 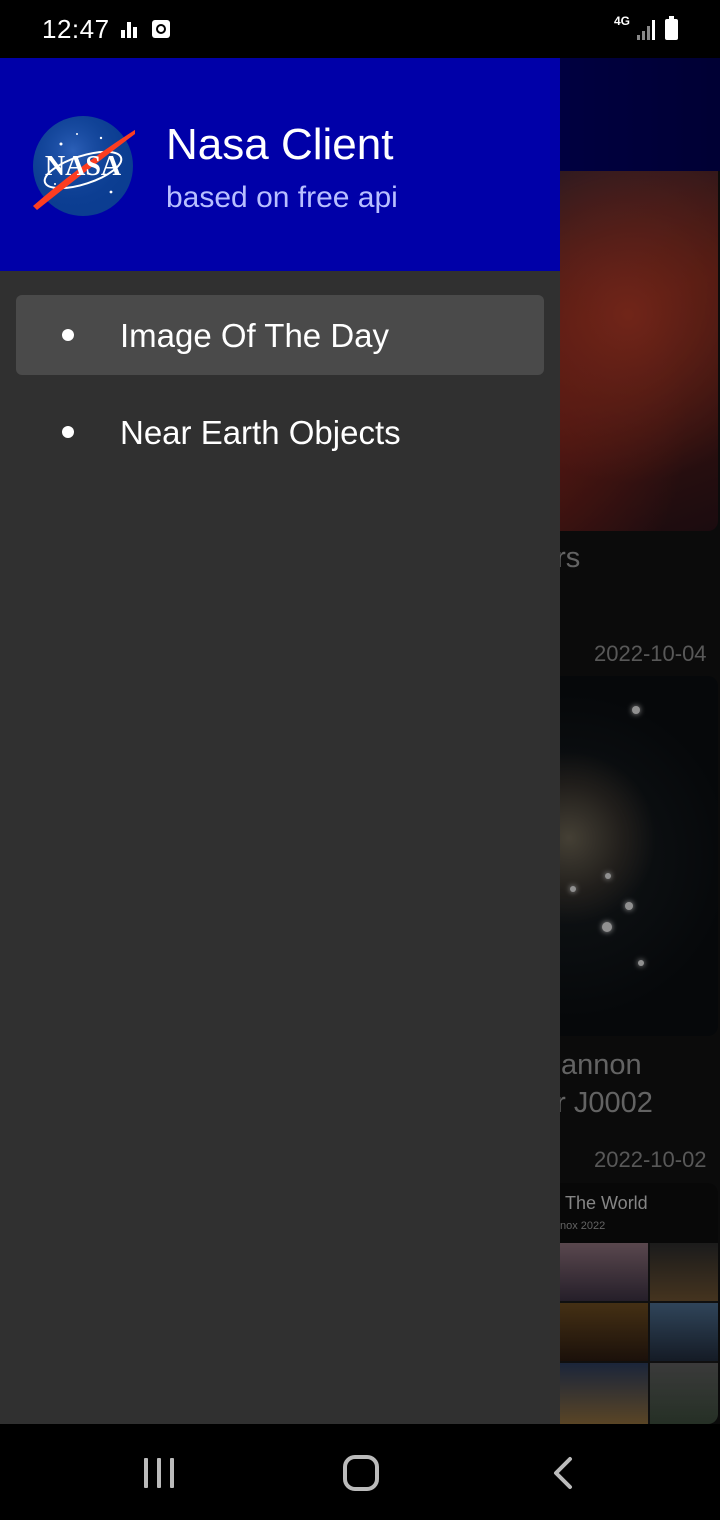 I want to click on drawer-header: NASA Nasa Client based on free api, so click(x=280, y=164).